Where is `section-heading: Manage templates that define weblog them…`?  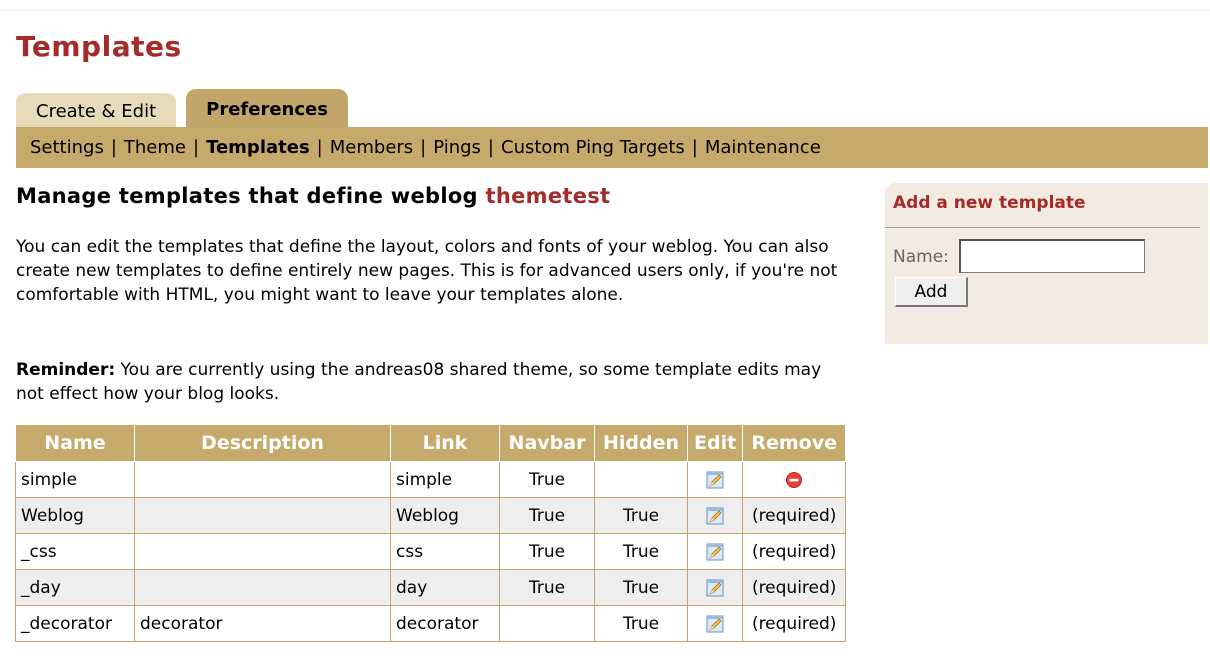 section-heading: Manage templates that define weblog them… is located at coordinates (313, 196).